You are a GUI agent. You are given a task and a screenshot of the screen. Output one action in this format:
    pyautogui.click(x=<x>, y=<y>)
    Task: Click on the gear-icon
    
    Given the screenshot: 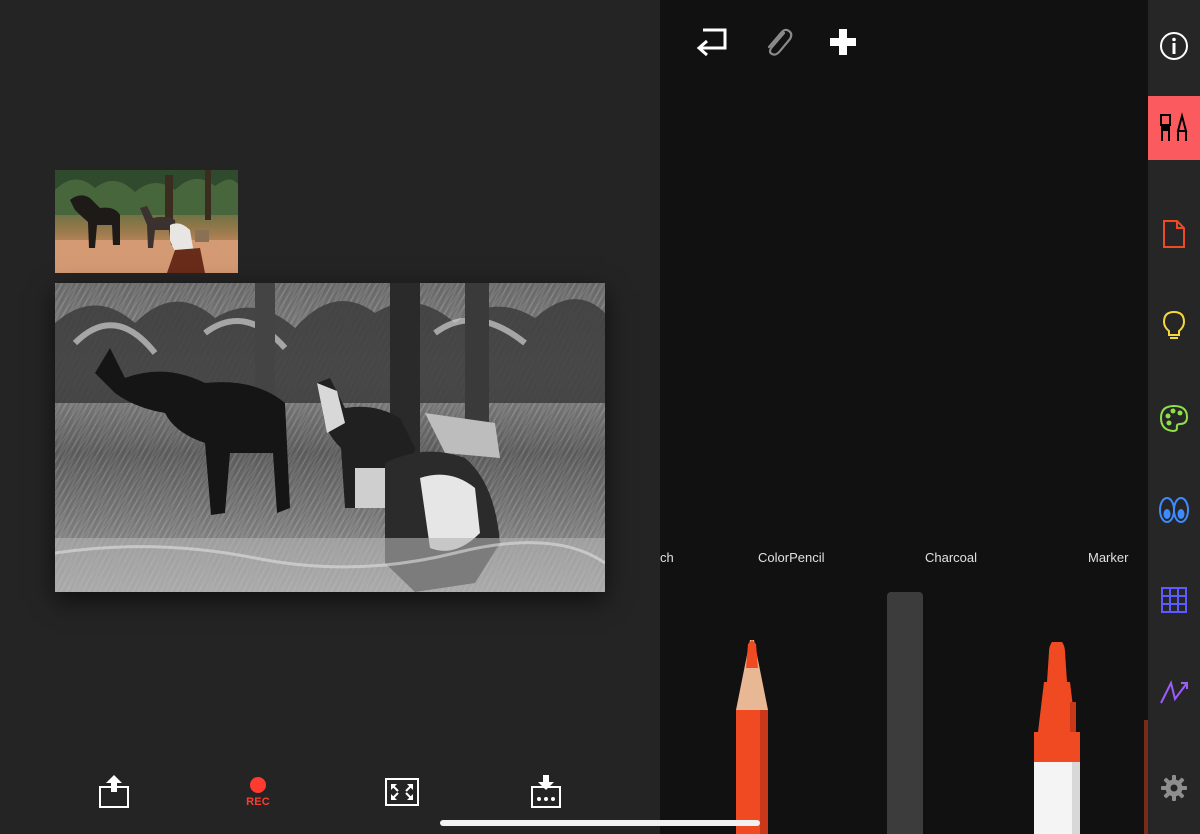 What is the action you would take?
    pyautogui.click(x=1174, y=788)
    